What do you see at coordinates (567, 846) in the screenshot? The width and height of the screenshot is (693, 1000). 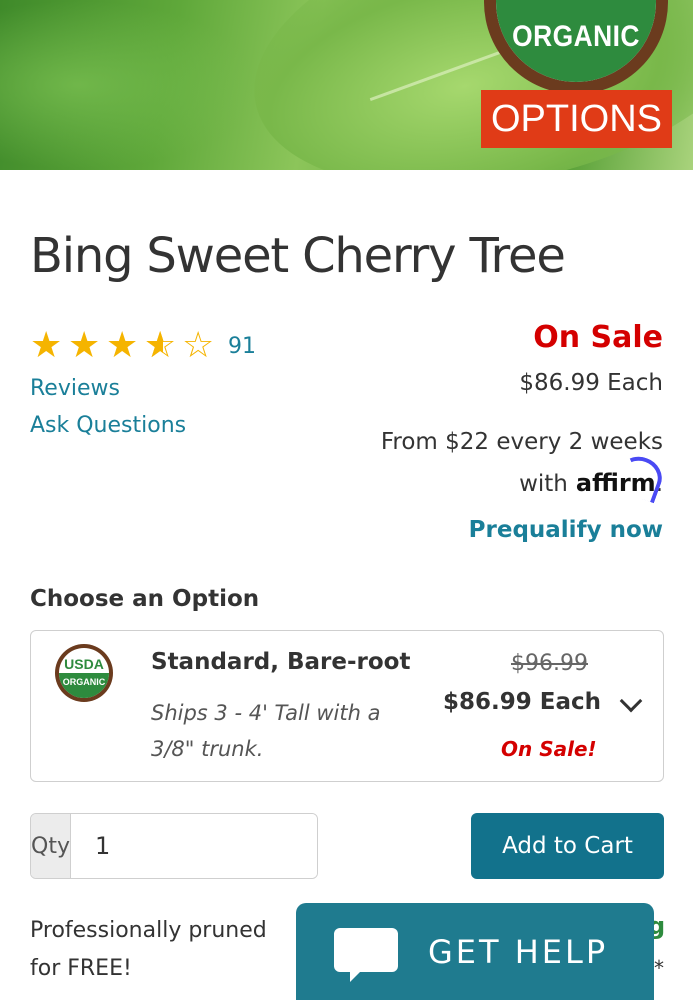 I see `add-to-cart-button: Add to Cart` at bounding box center [567, 846].